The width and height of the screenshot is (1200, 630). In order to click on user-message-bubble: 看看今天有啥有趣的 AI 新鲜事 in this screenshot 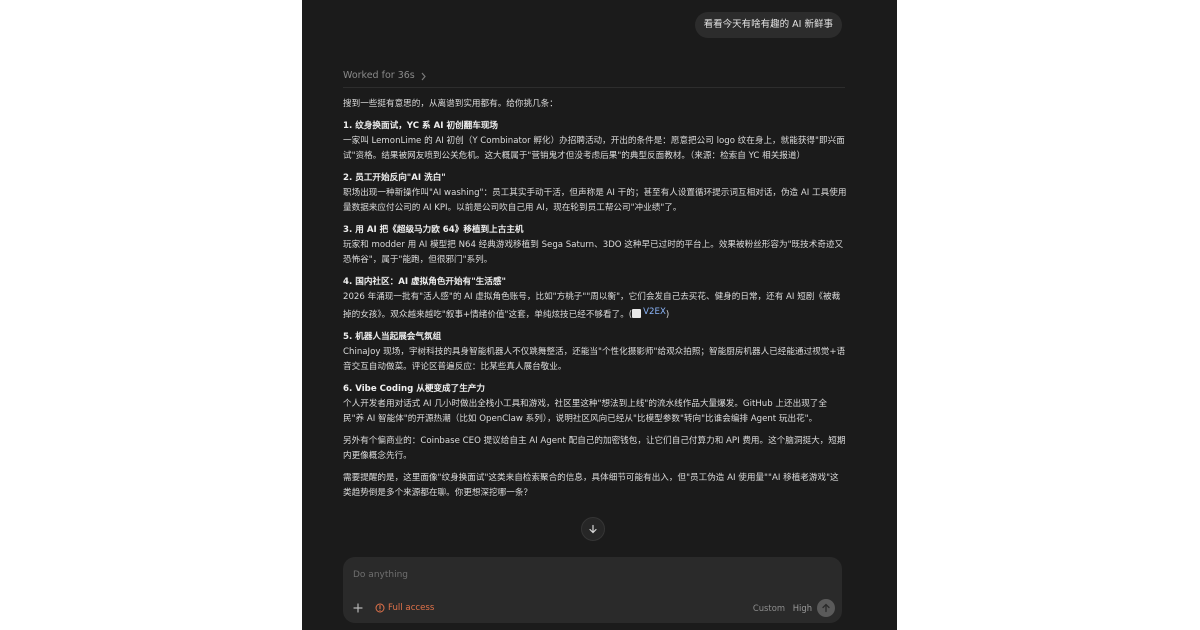, I will do `click(768, 25)`.